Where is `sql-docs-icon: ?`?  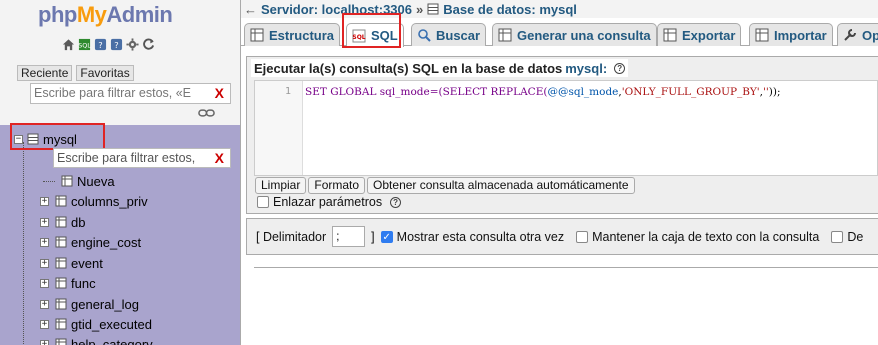 sql-docs-icon: ? is located at coordinates (116, 44).